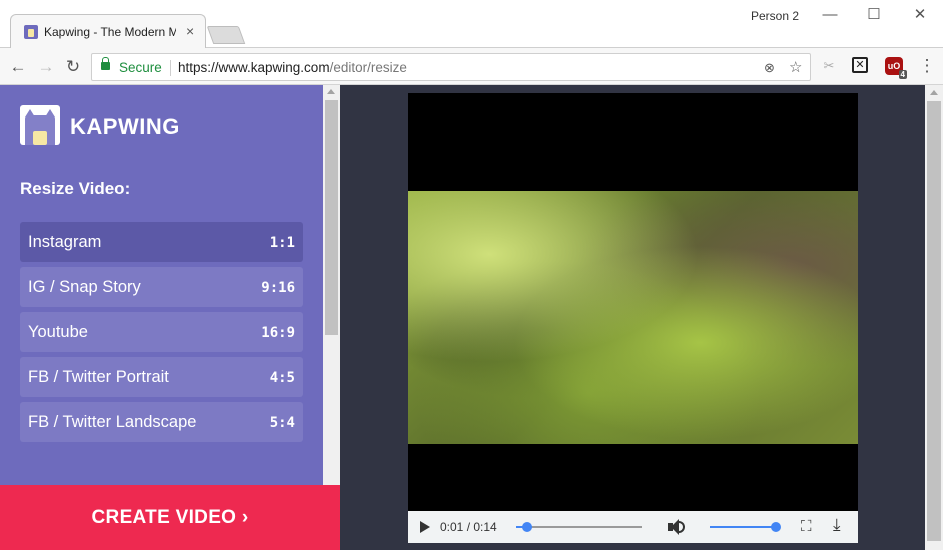  Describe the element at coordinates (860, 65) in the screenshot. I see `extension-grid-icon: ✕` at that location.